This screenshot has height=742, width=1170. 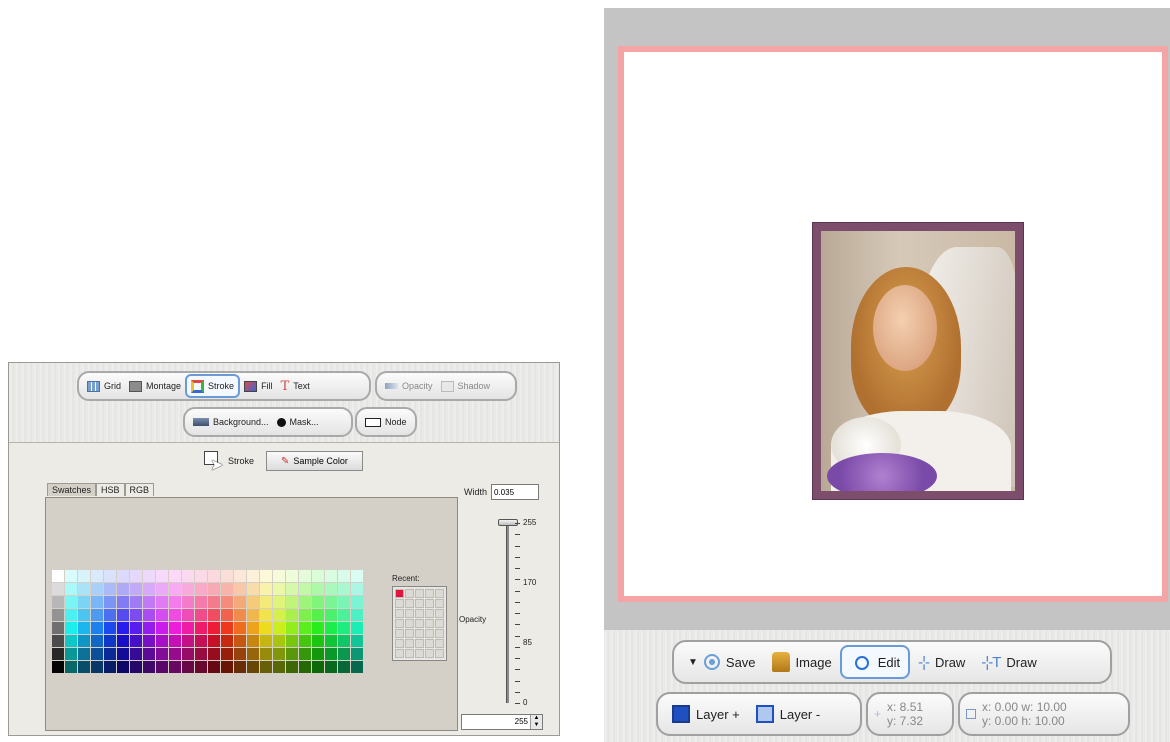 I want to click on tab-swatches: Swatches, so click(x=72, y=489).